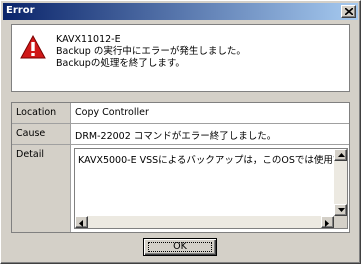 The image size is (361, 264). I want to click on ok-button-label: OK, so click(180, 246).